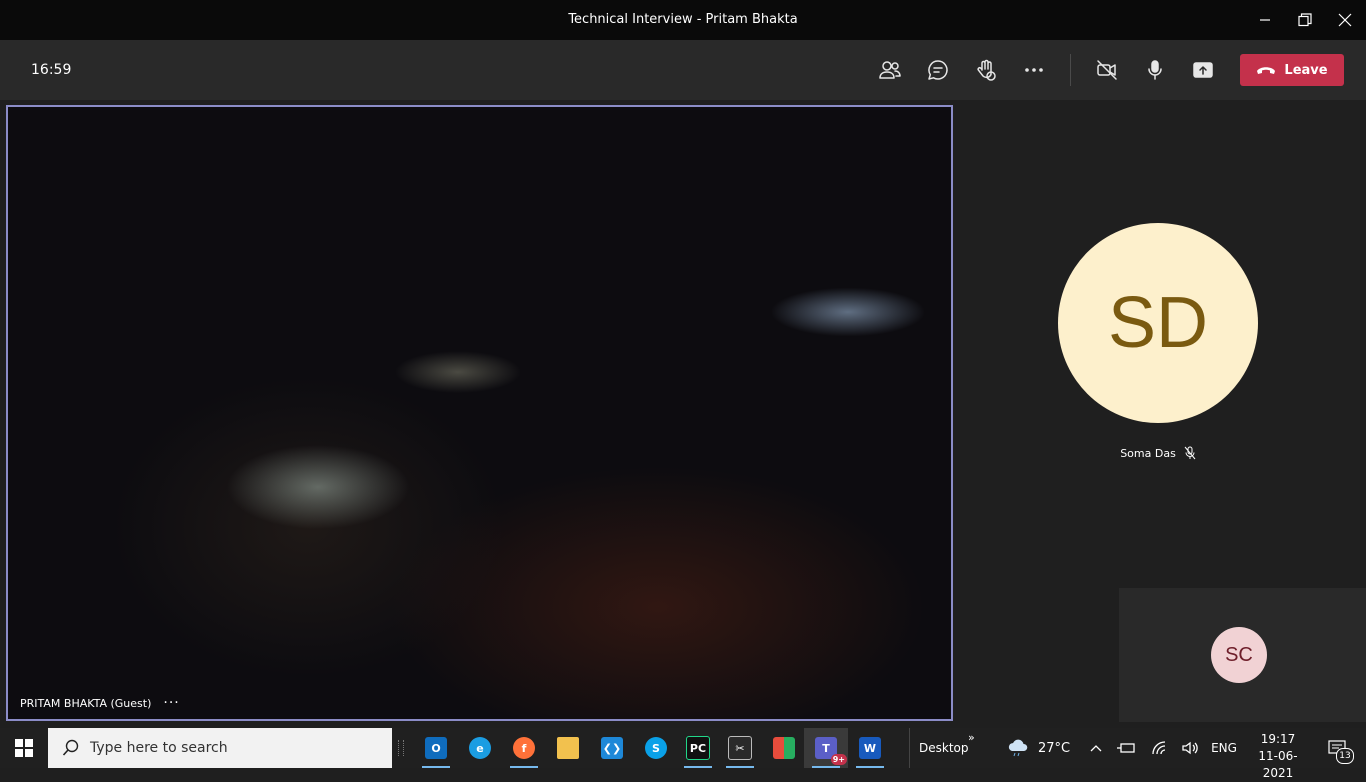 The width and height of the screenshot is (1366, 782). I want to click on title-bar: Technical Interview - Pritam Bhakta, so click(683, 20).